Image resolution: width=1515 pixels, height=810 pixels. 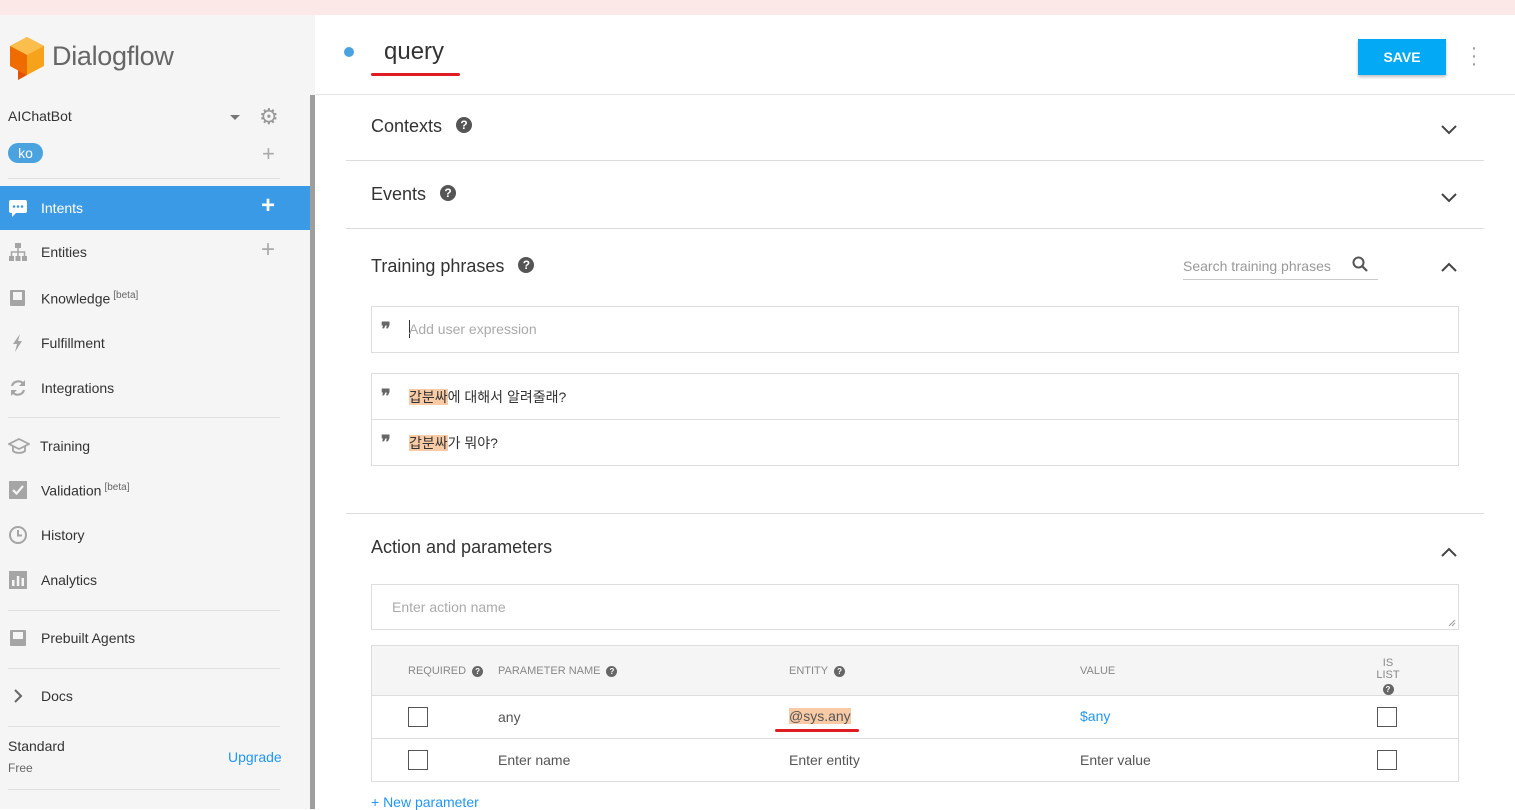 I want to click on sidebar-item-prebuilt-agents: Prebuilt Agents, so click(x=155, y=638).